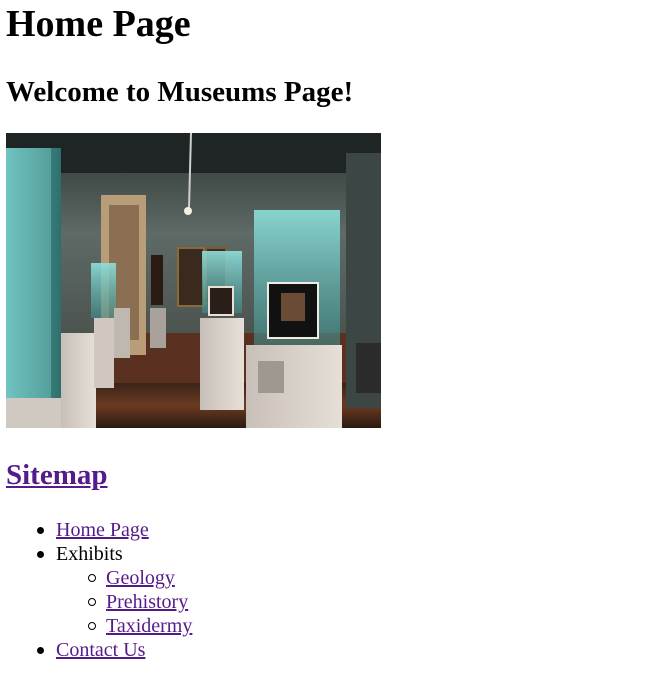 The width and height of the screenshot is (671, 675). What do you see at coordinates (102, 530) in the screenshot?
I see `home-page-link: Home Page` at bounding box center [102, 530].